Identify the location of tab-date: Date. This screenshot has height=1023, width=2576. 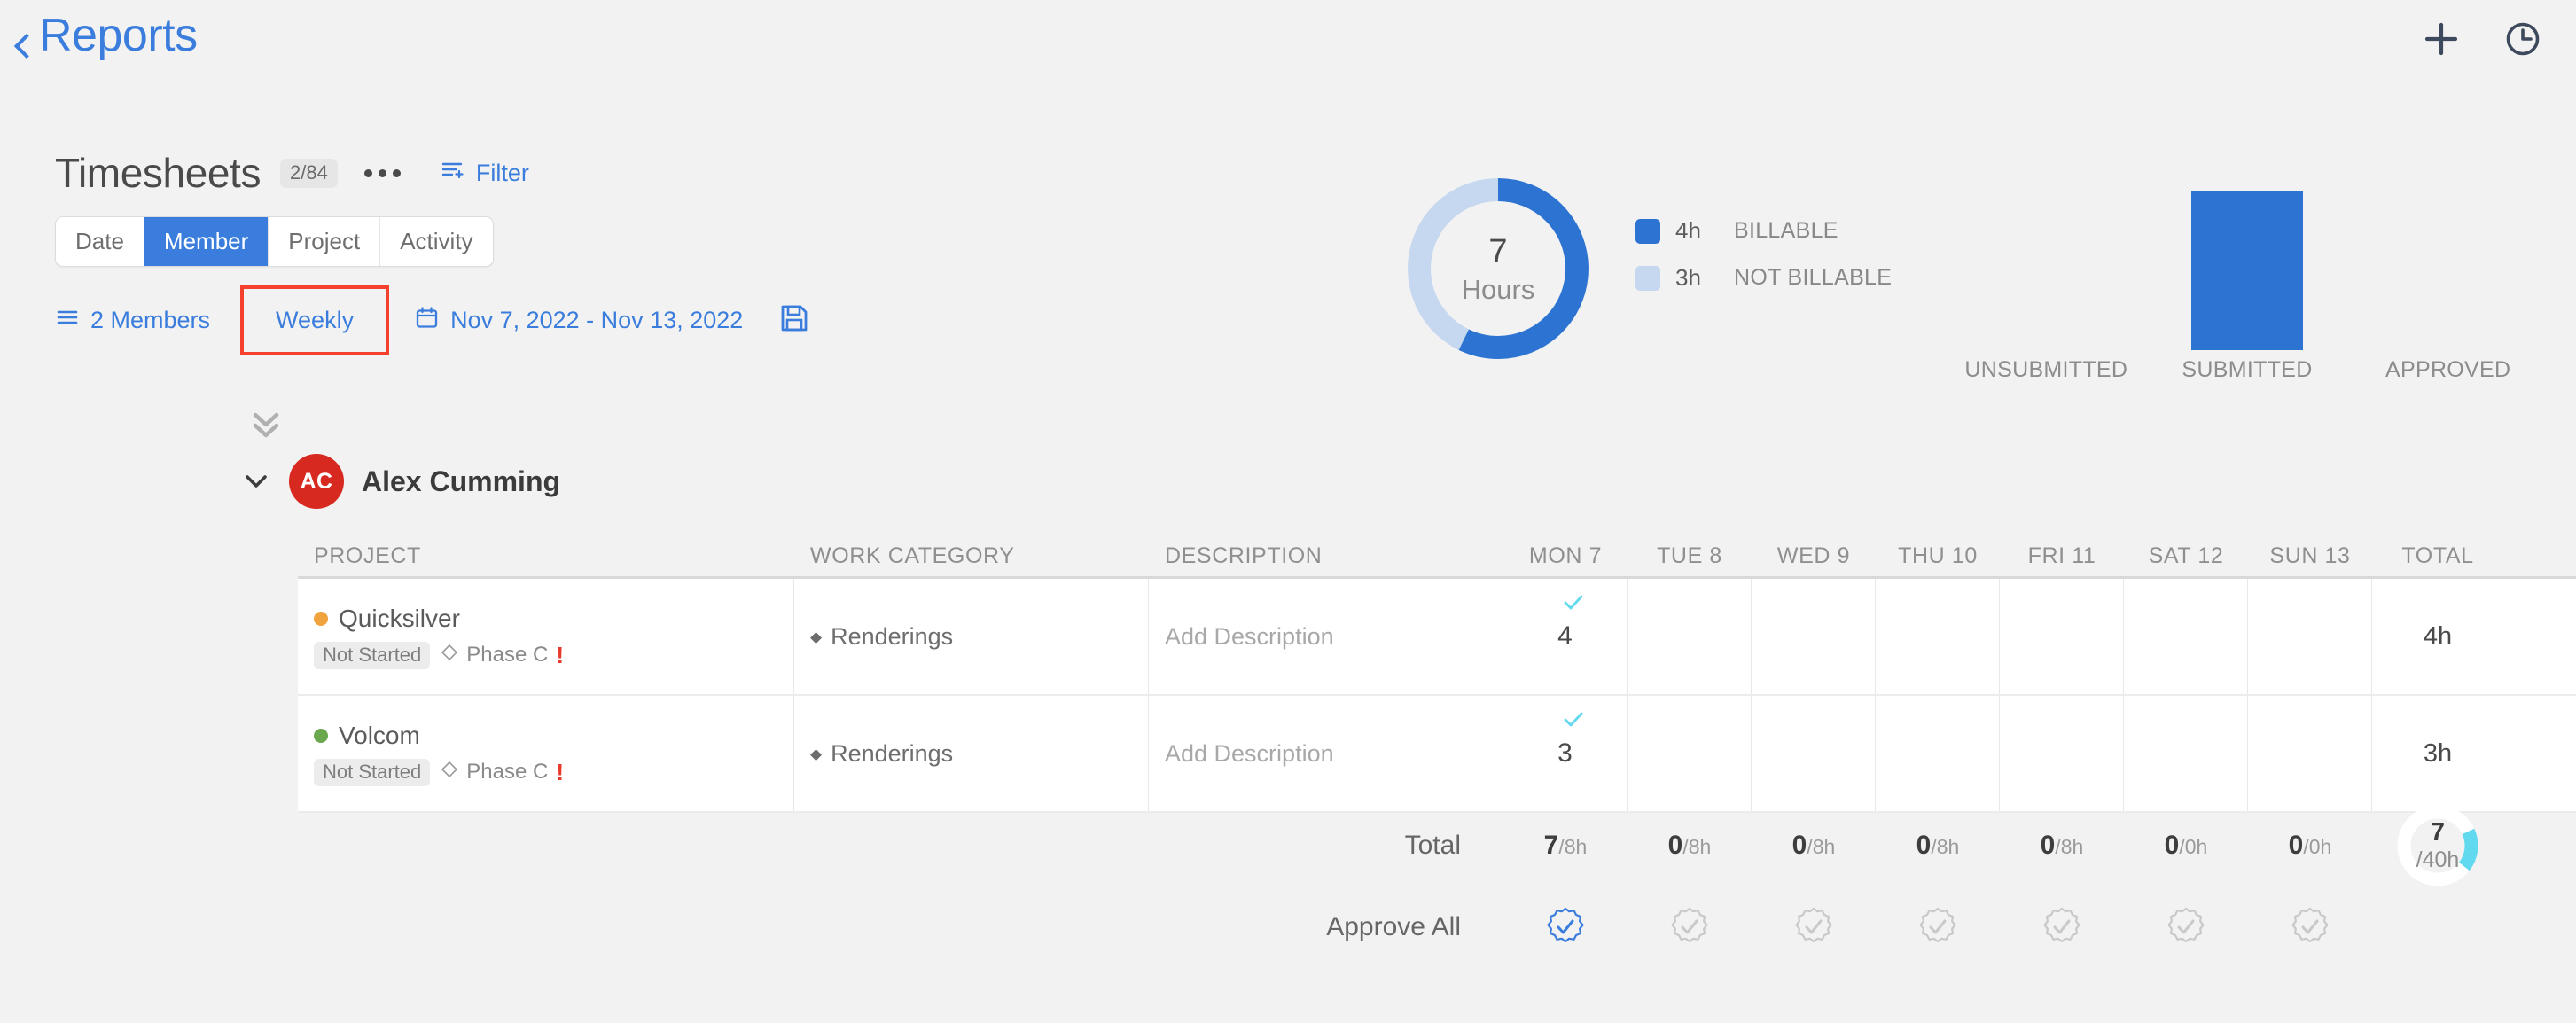
(100, 241).